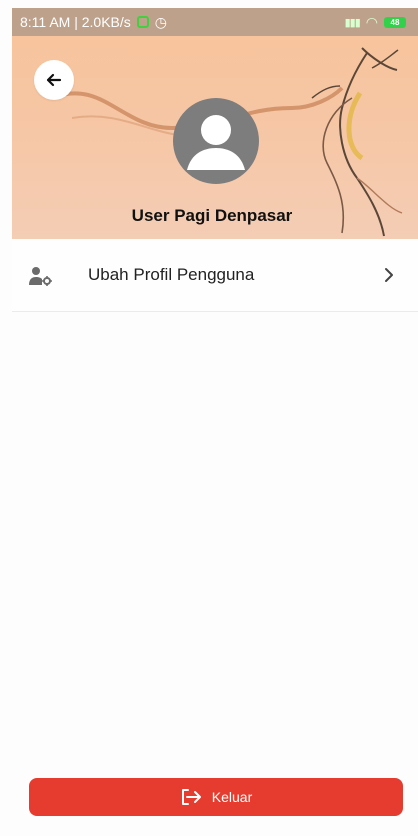  Describe the element at coordinates (160, 21) in the screenshot. I see `clock-icon: ◷` at that location.